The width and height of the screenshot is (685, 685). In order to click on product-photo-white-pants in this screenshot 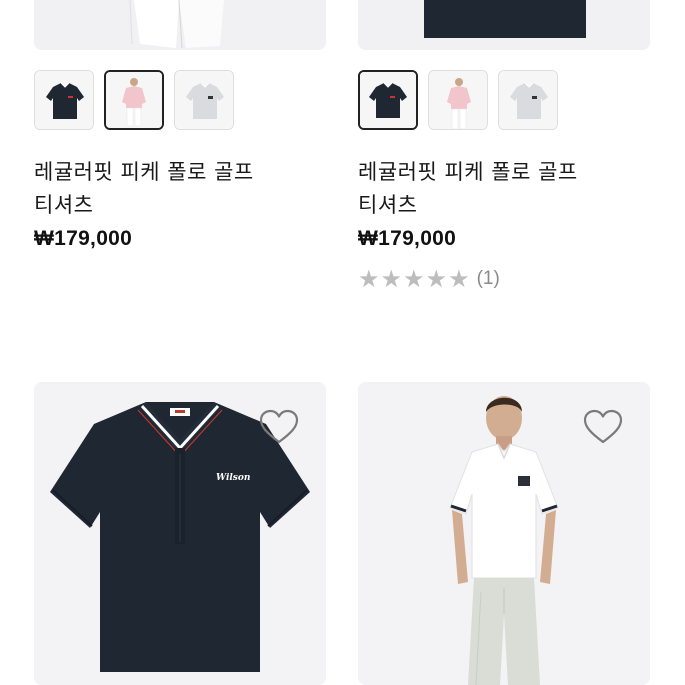, I will do `click(180, 25)`.